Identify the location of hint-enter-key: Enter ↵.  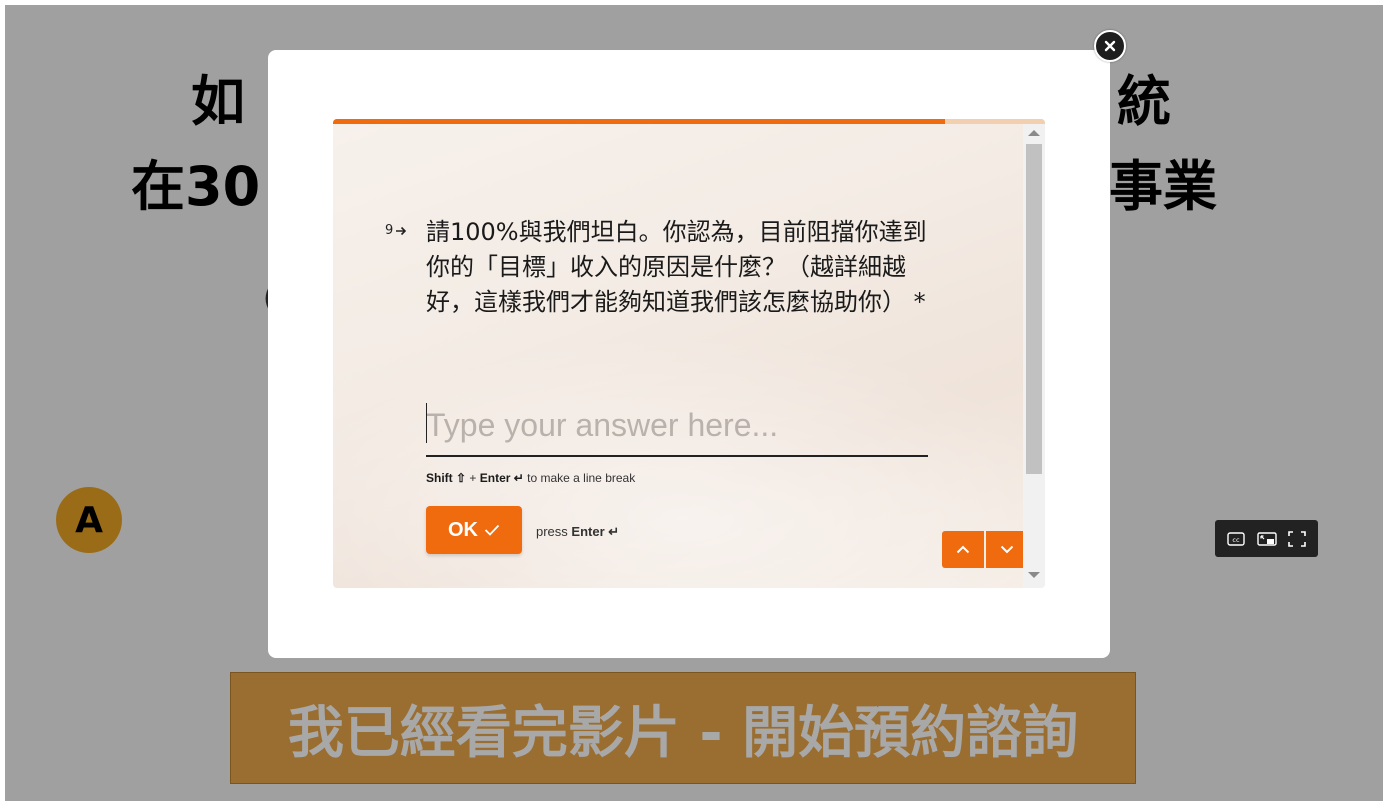
(501, 478).